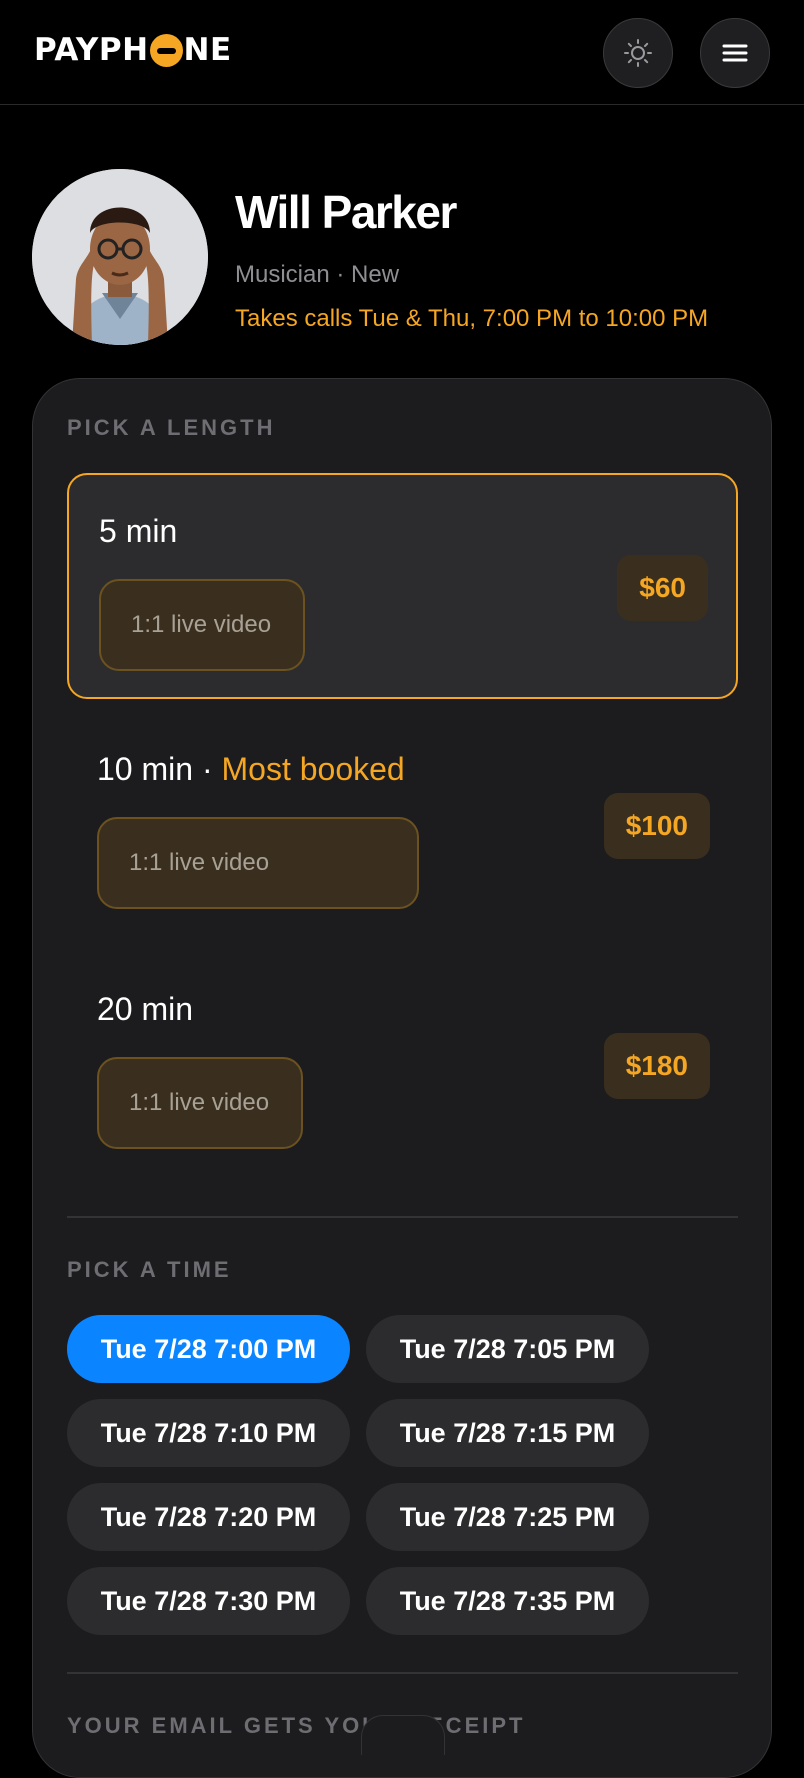 This screenshot has width=804, height=1778. What do you see at coordinates (208, 1349) in the screenshot?
I see `time-slot: Tue 7/28 7:00 PM` at bounding box center [208, 1349].